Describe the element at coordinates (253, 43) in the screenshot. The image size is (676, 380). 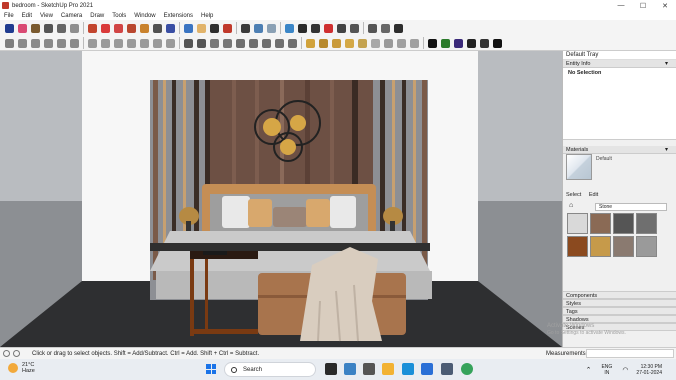
I see `union-icon` at that location.